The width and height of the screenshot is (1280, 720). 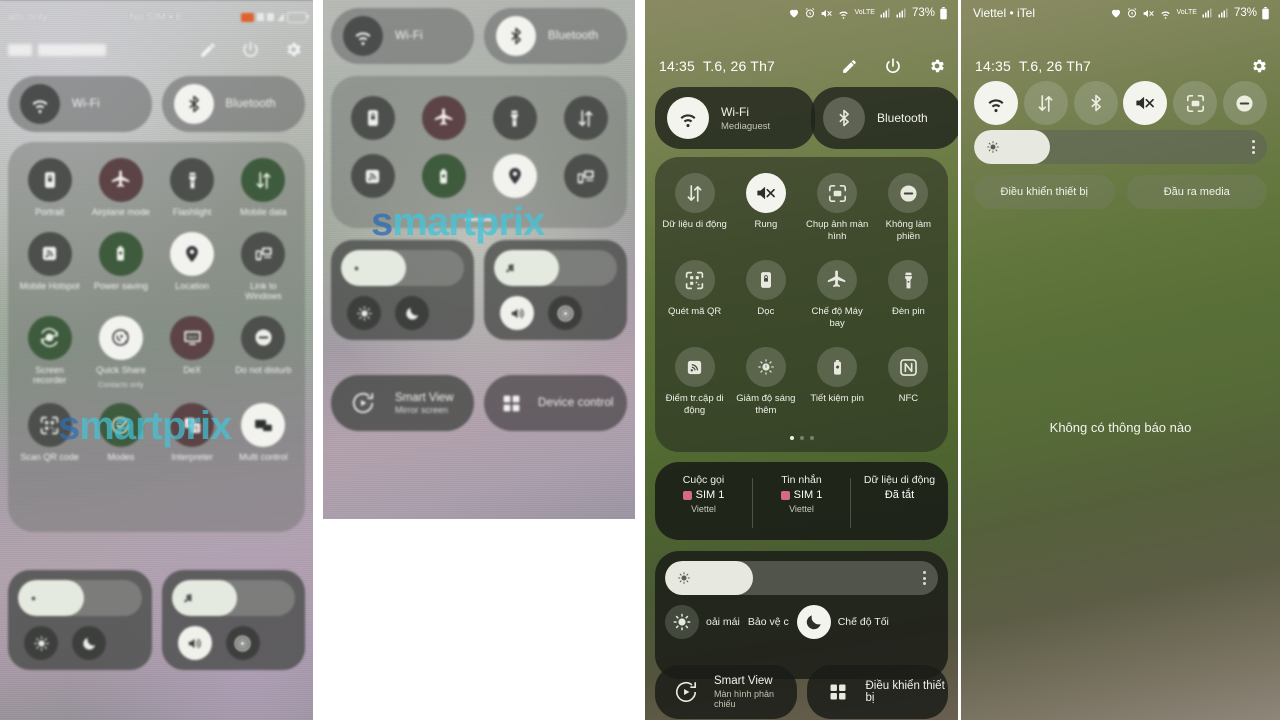 What do you see at coordinates (1195, 103) in the screenshot?
I see `screenshot-icon-toggle` at bounding box center [1195, 103].